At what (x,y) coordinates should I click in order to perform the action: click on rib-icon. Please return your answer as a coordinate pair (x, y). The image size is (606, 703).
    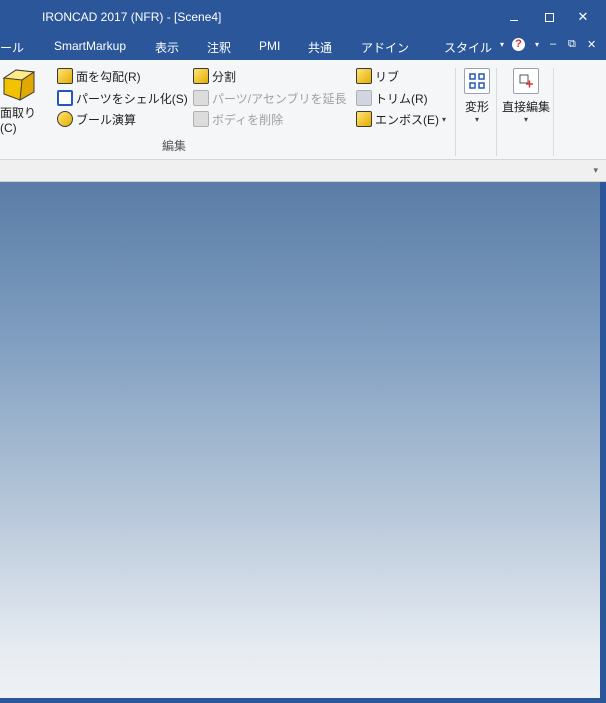
    Looking at the image, I should click on (364, 76).